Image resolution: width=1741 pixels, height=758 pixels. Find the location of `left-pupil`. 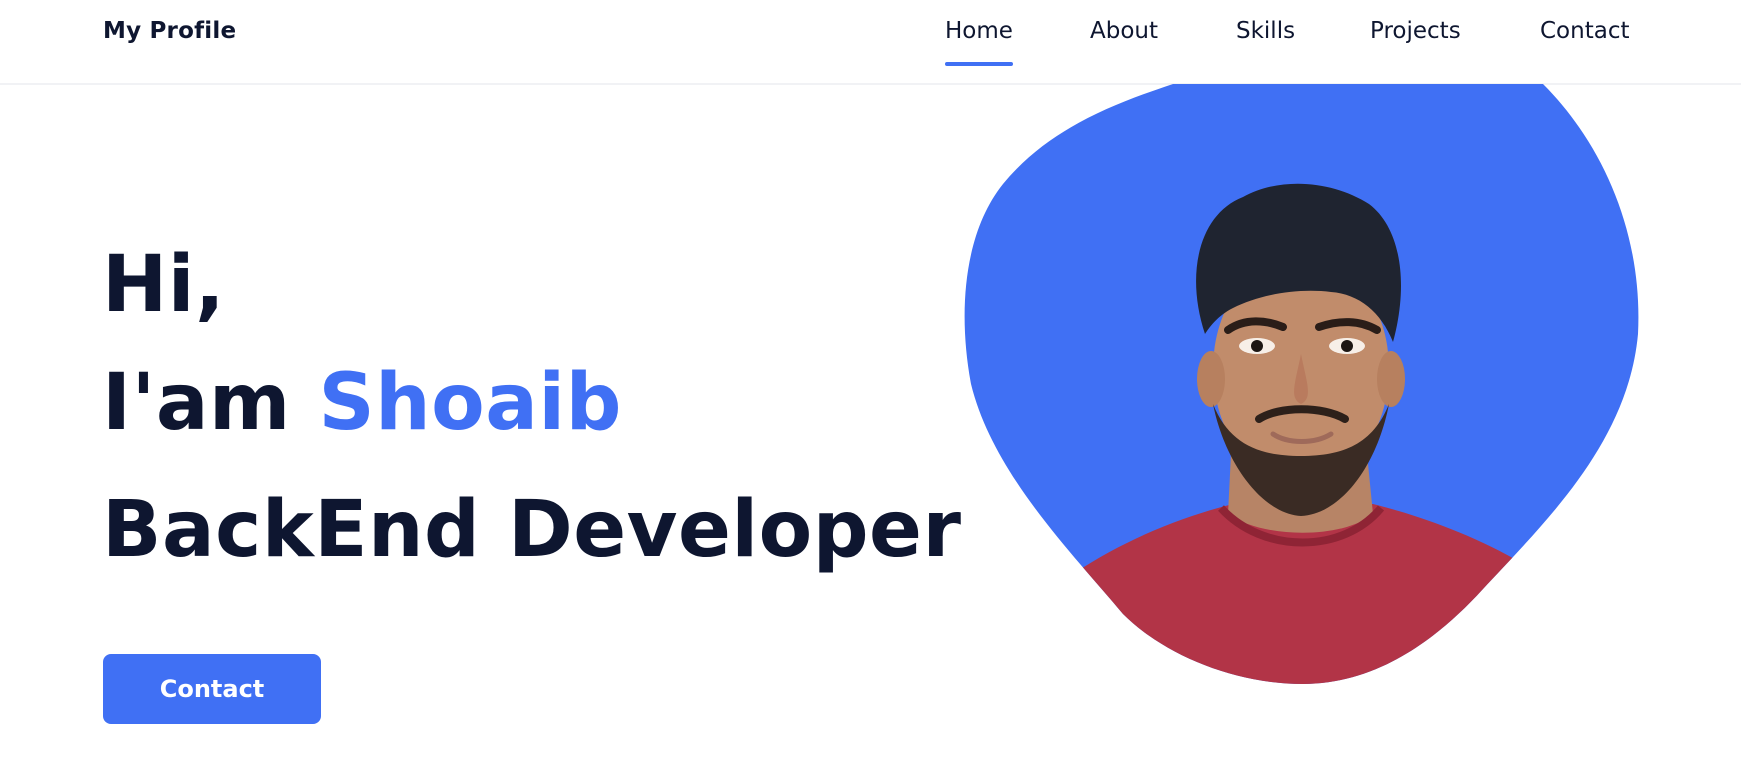

left-pupil is located at coordinates (1257, 346).